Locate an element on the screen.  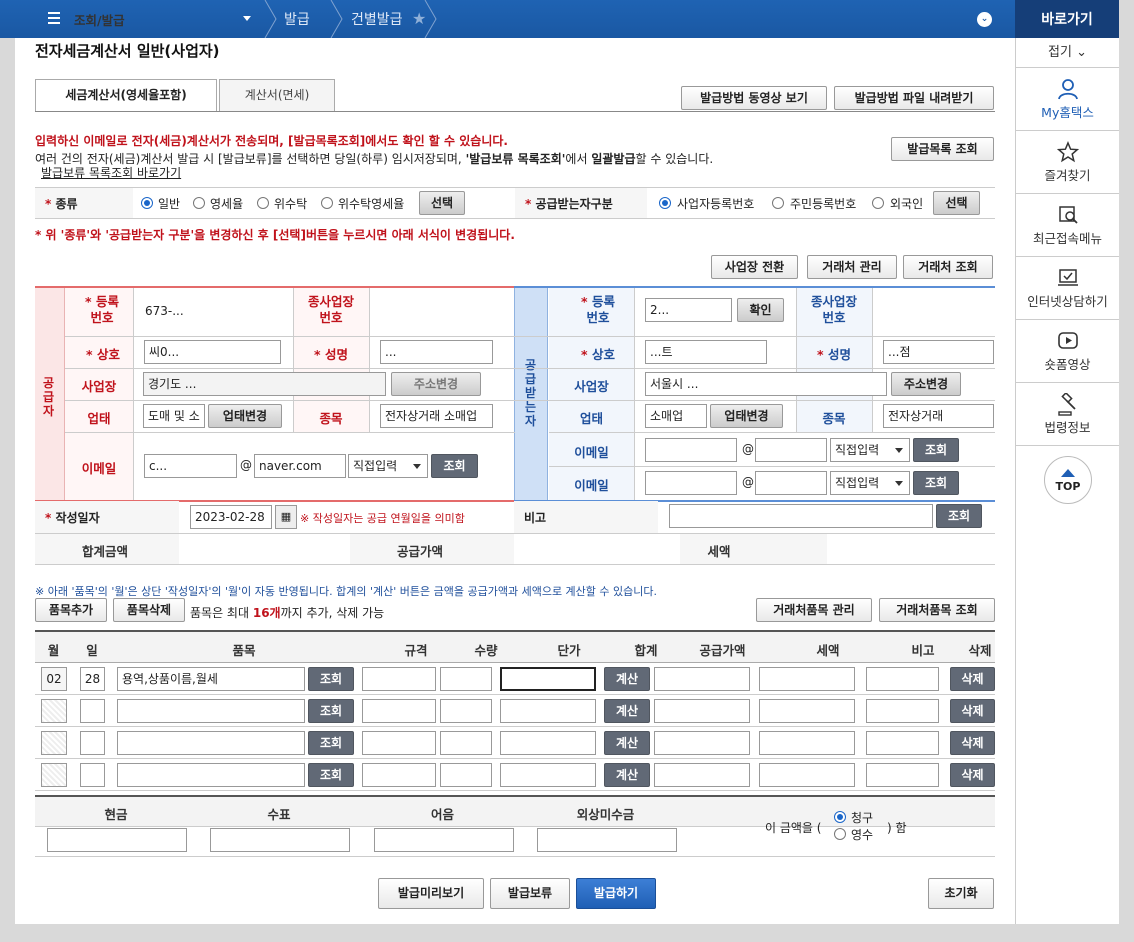
receiver-email1-domain-input is located at coordinates (791, 450).